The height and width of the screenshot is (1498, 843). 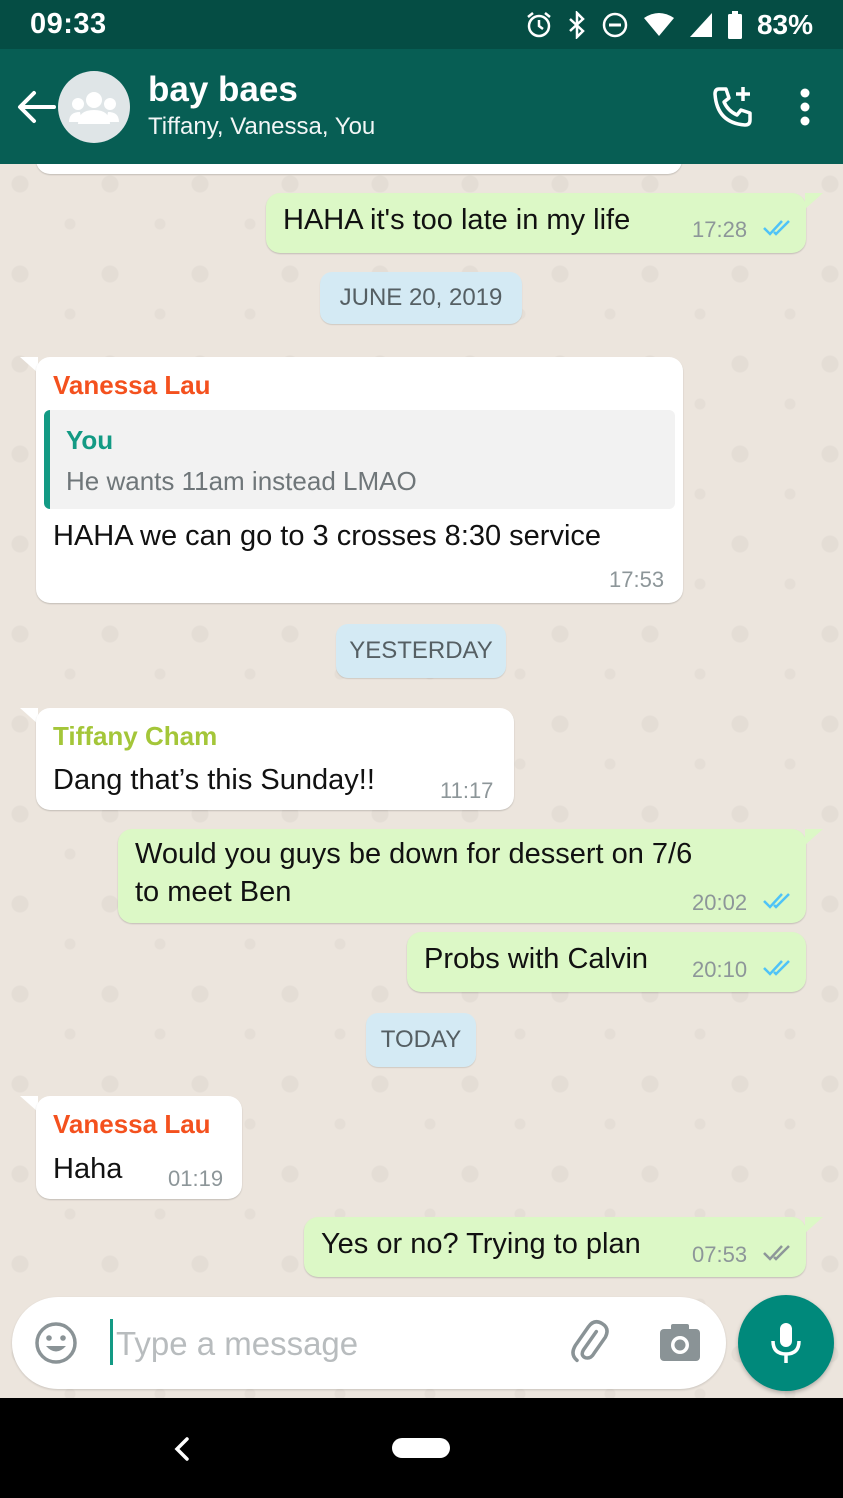 I want to click on voice-record-button, so click(x=786, y=1343).